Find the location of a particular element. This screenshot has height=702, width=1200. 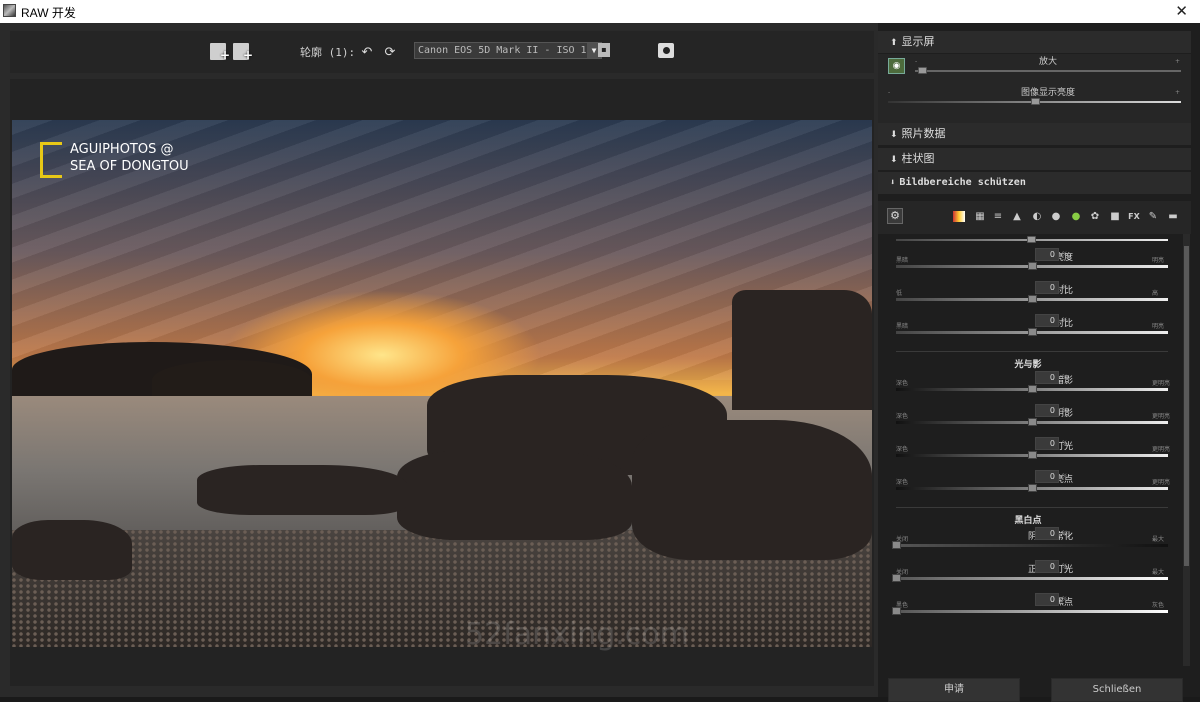

vertical-scrollbar is located at coordinates (1186, 450).